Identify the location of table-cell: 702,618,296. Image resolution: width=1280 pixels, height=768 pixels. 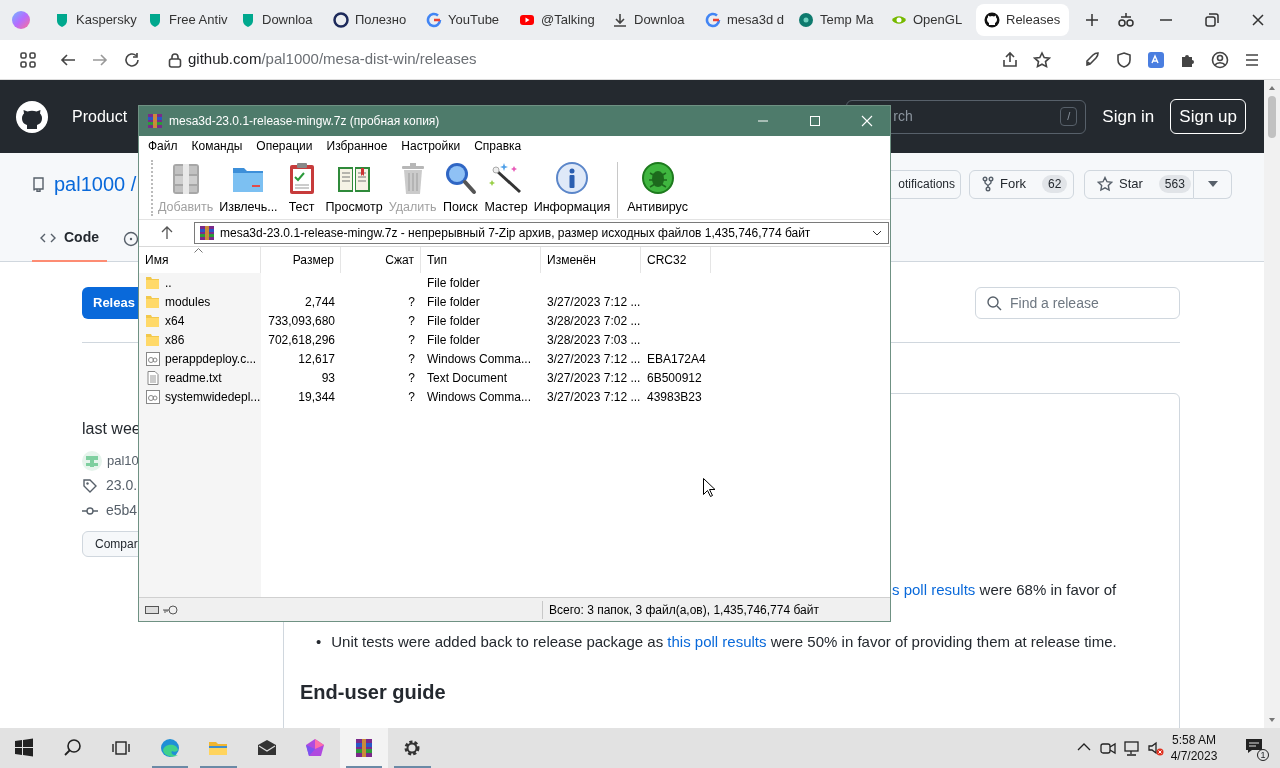
(301, 339).